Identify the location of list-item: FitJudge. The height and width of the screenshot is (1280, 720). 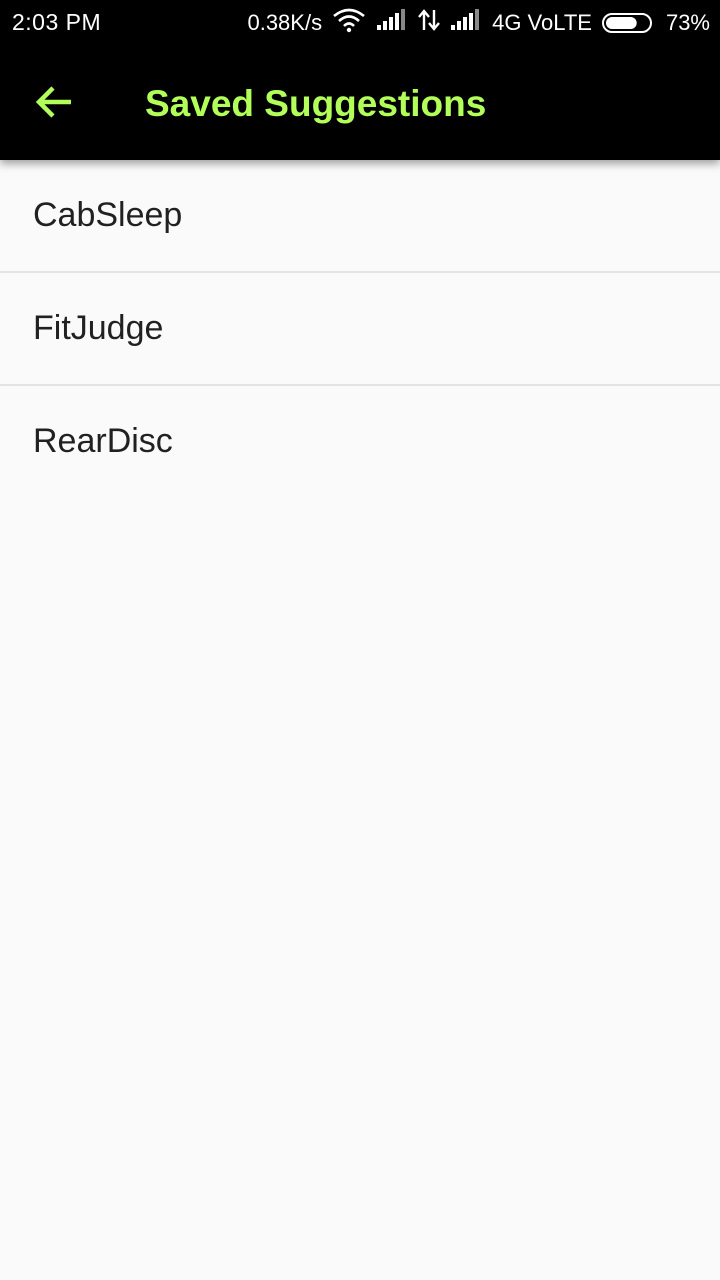
(360, 329).